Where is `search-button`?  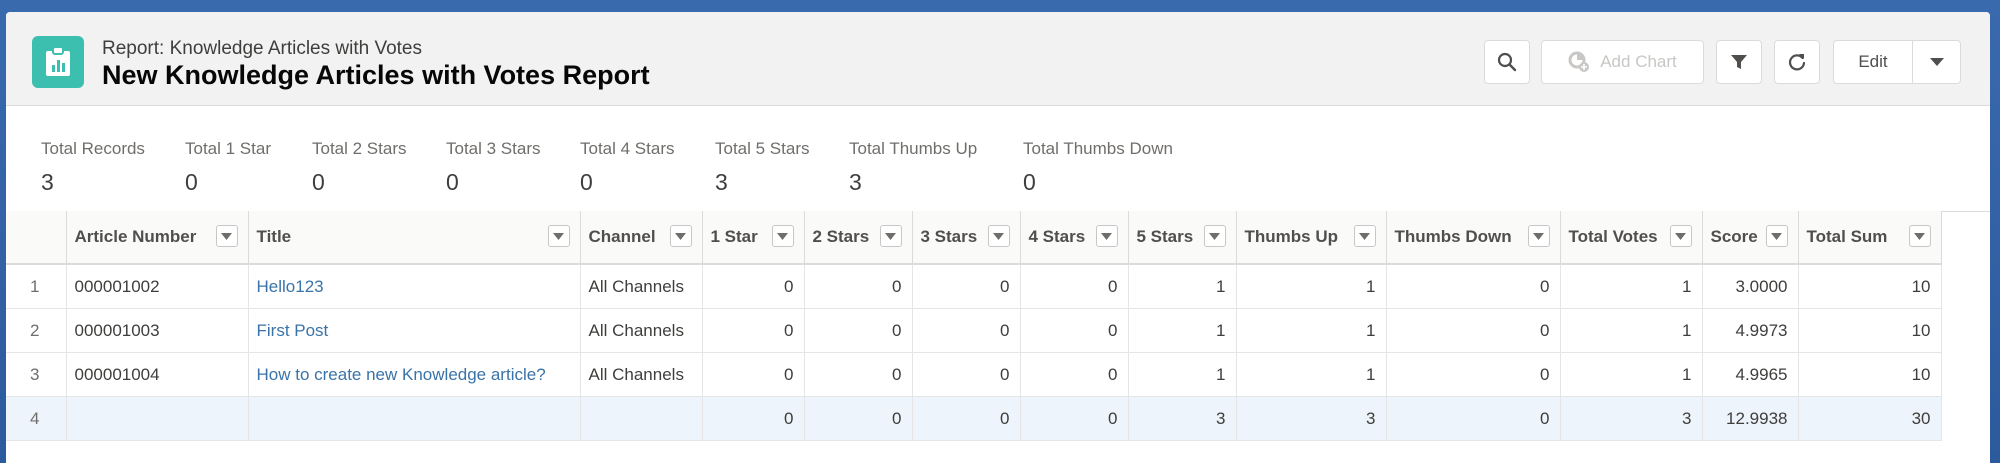
search-button is located at coordinates (1507, 62).